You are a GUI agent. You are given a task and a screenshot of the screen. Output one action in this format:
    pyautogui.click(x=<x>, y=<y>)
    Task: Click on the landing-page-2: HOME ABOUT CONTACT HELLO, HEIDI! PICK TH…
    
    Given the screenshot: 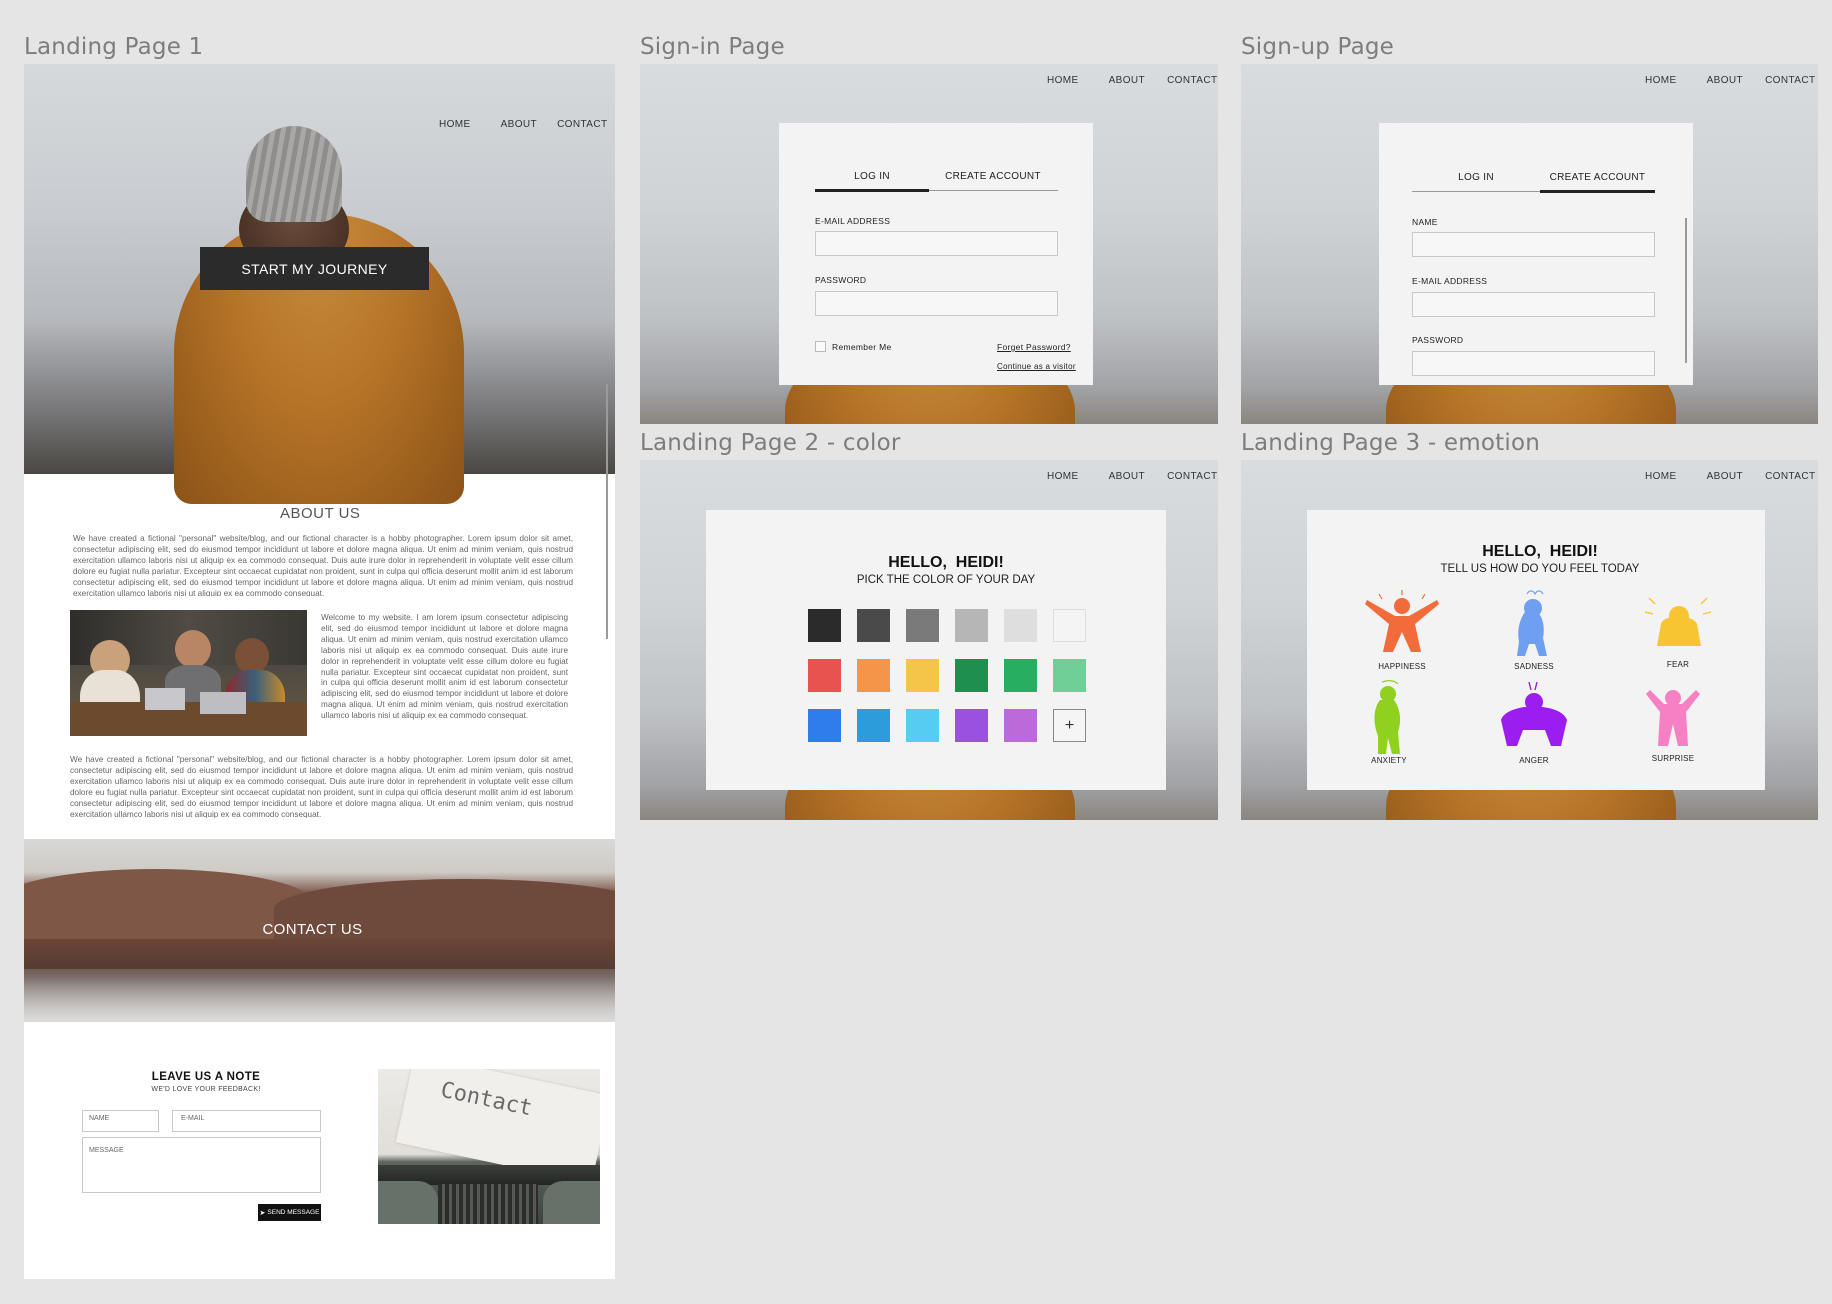 What is the action you would take?
    pyautogui.click(x=929, y=640)
    